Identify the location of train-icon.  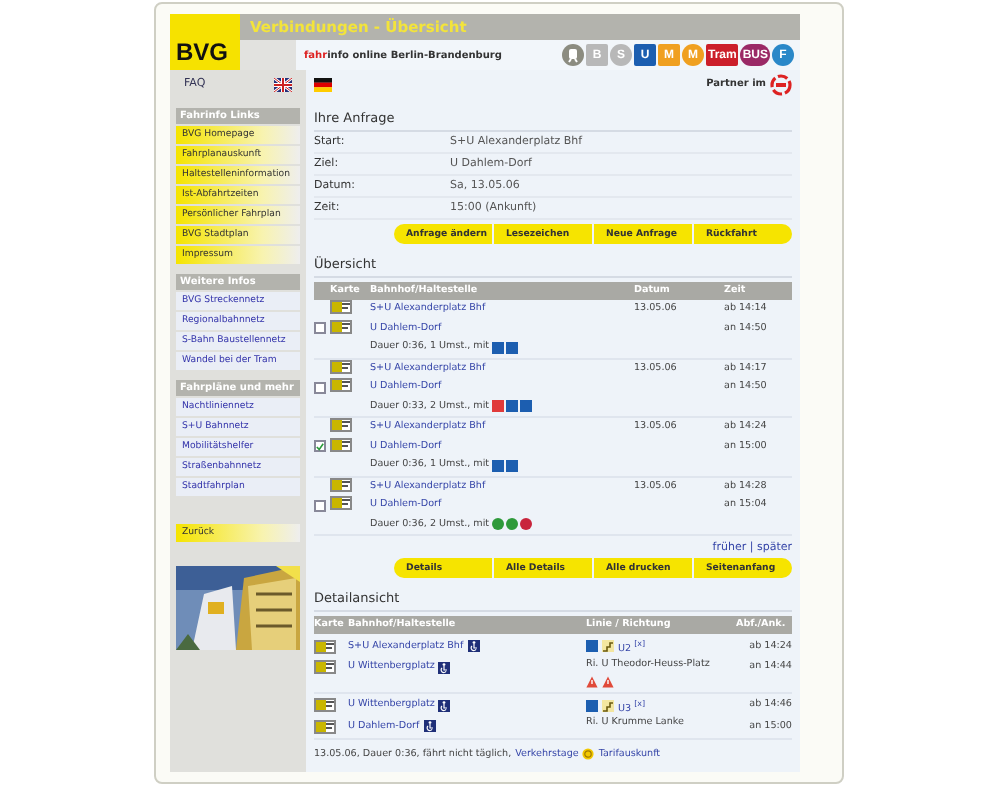
(572, 55).